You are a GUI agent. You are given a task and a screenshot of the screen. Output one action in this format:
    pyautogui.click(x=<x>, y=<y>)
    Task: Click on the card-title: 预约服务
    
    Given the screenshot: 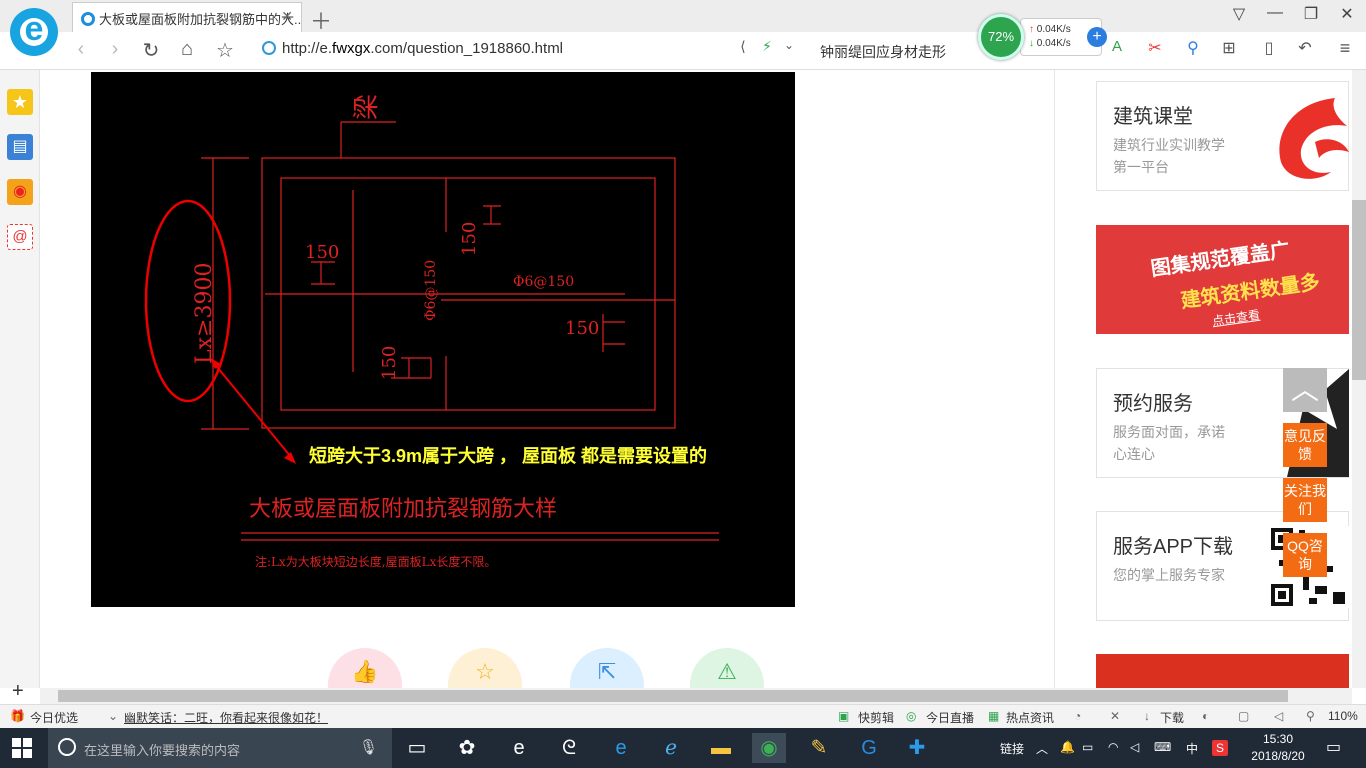 What is the action you would take?
    pyautogui.click(x=1153, y=404)
    